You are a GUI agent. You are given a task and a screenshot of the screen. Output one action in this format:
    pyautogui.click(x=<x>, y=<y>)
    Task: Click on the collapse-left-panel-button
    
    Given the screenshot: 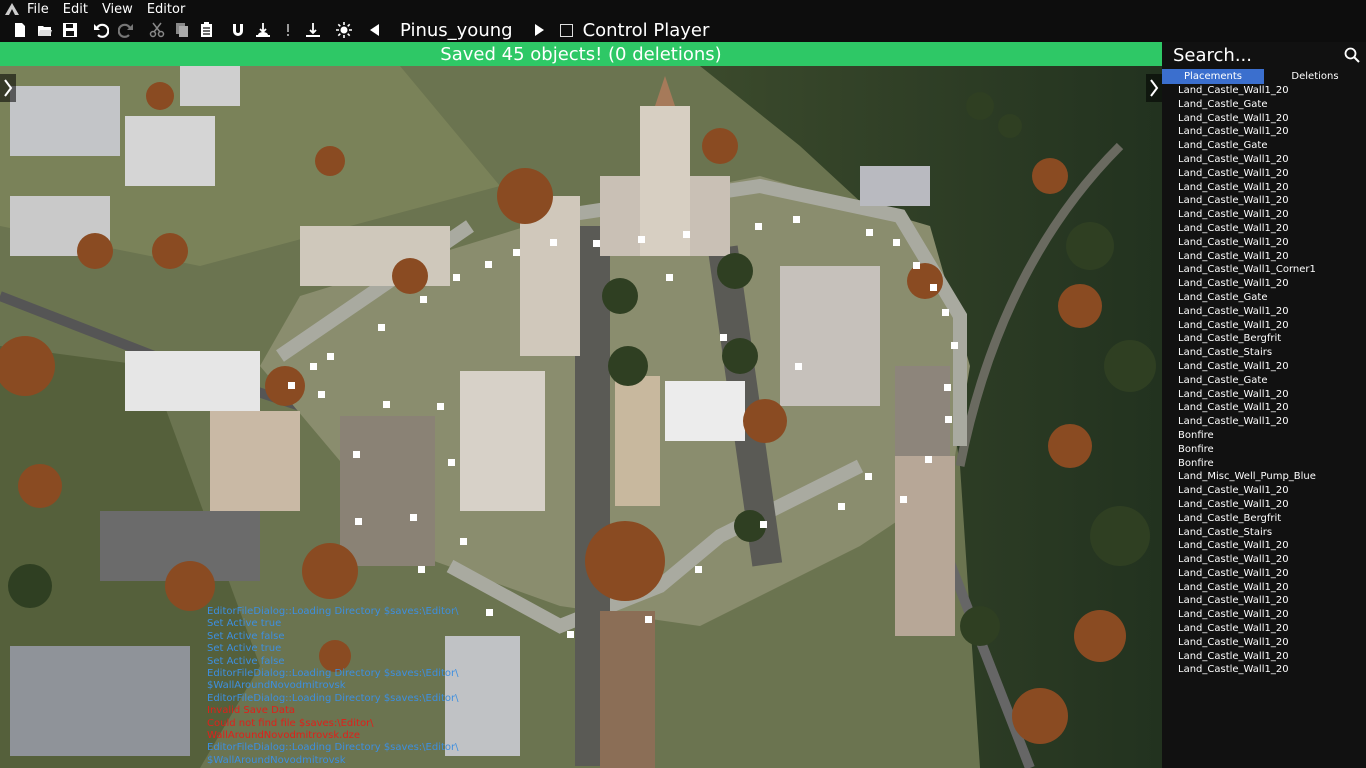 What is the action you would take?
    pyautogui.click(x=8, y=88)
    